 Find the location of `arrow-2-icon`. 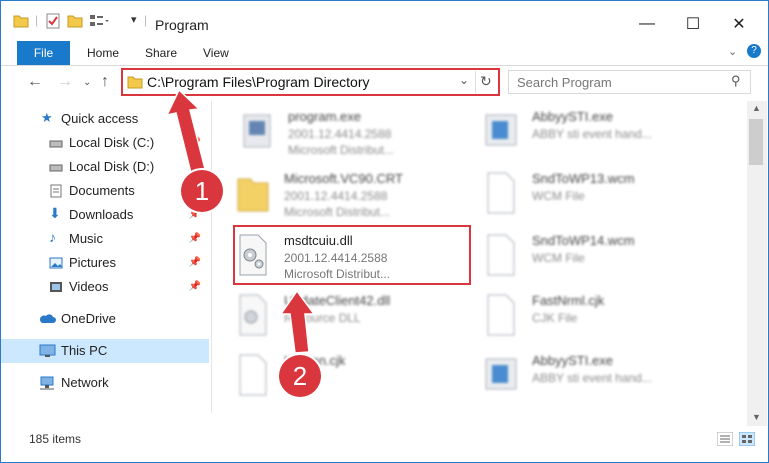

arrow-2-icon is located at coordinates (297, 321).